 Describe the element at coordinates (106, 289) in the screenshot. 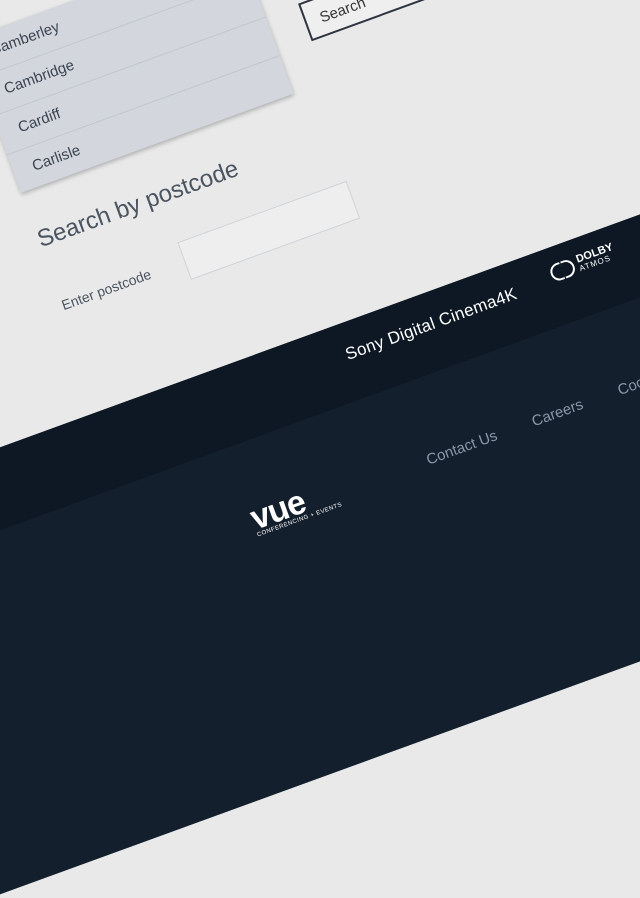

I see `postcode-label: Enter postcode` at that location.